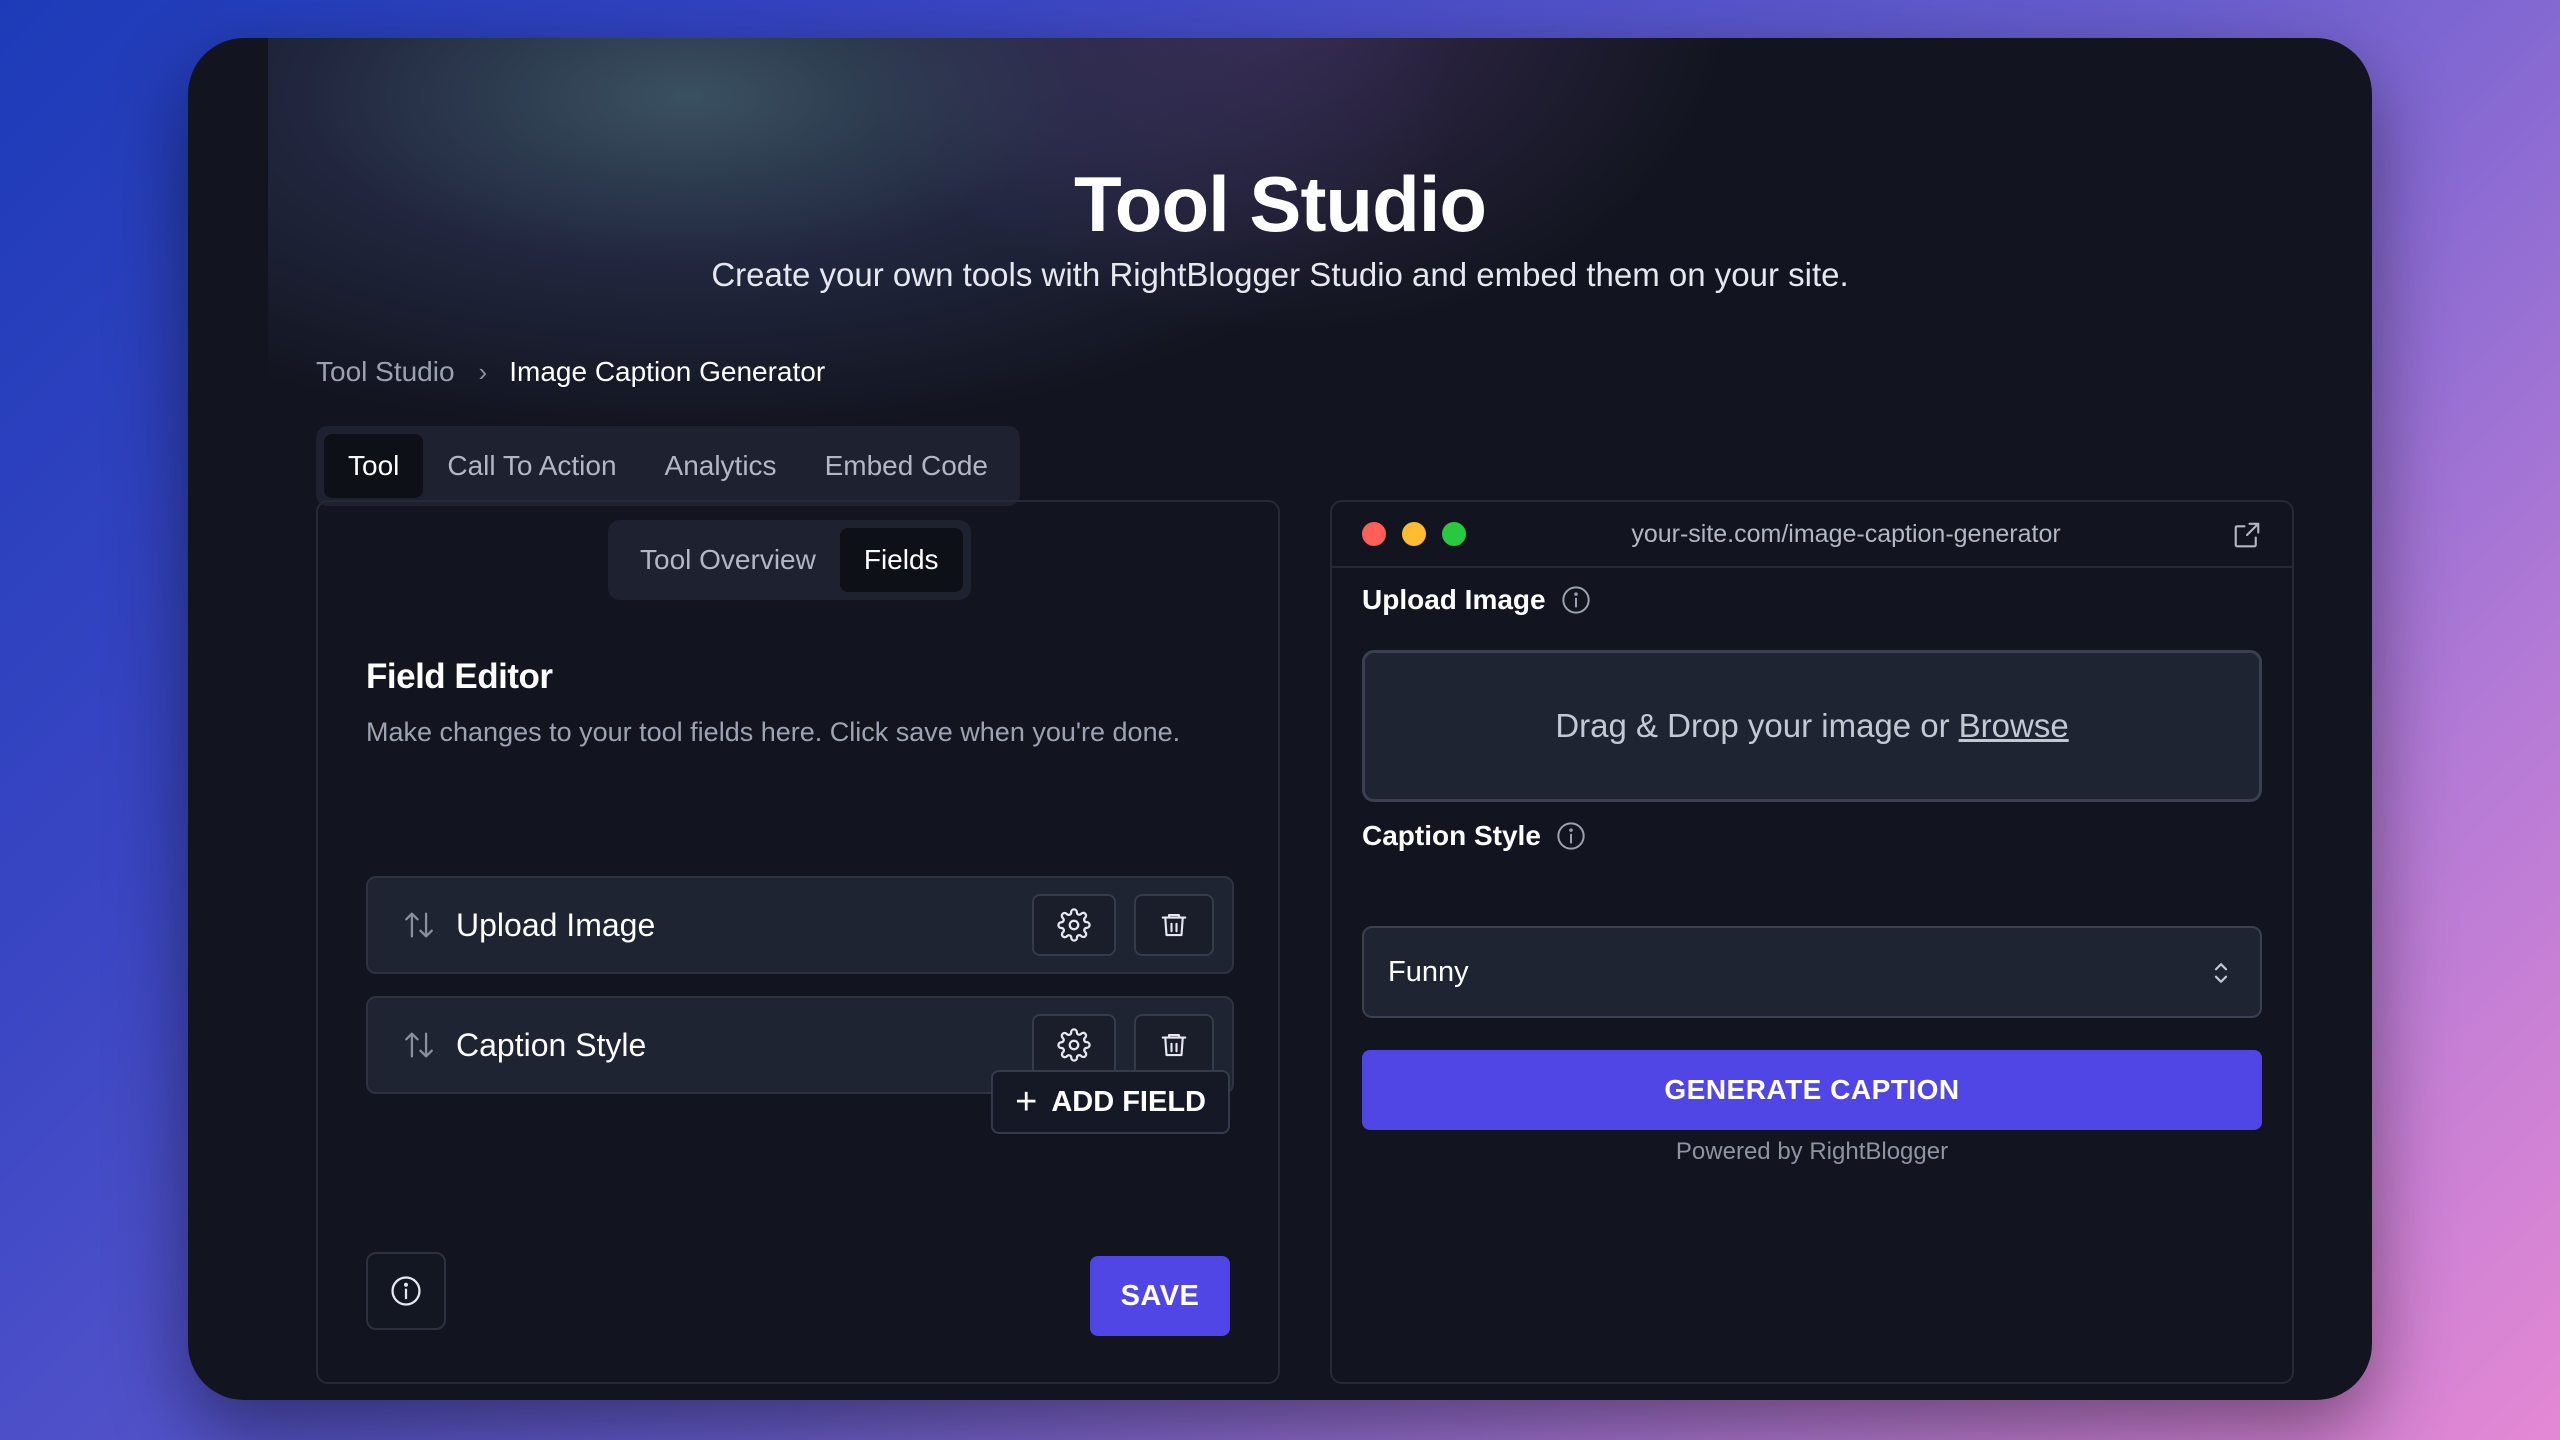  What do you see at coordinates (721, 466) in the screenshot?
I see `tab-analytics: Analytics` at bounding box center [721, 466].